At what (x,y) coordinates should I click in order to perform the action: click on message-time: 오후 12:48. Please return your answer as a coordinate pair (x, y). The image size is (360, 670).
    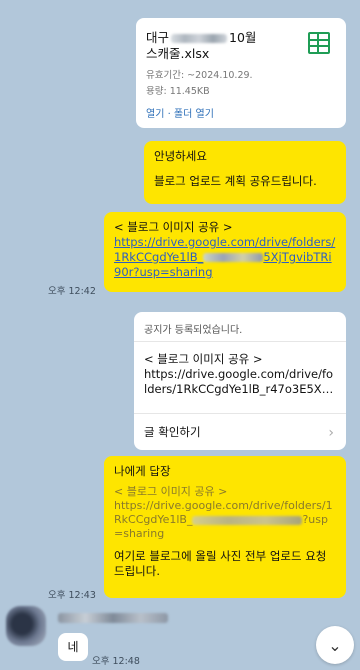
    Looking at the image, I should click on (116, 661).